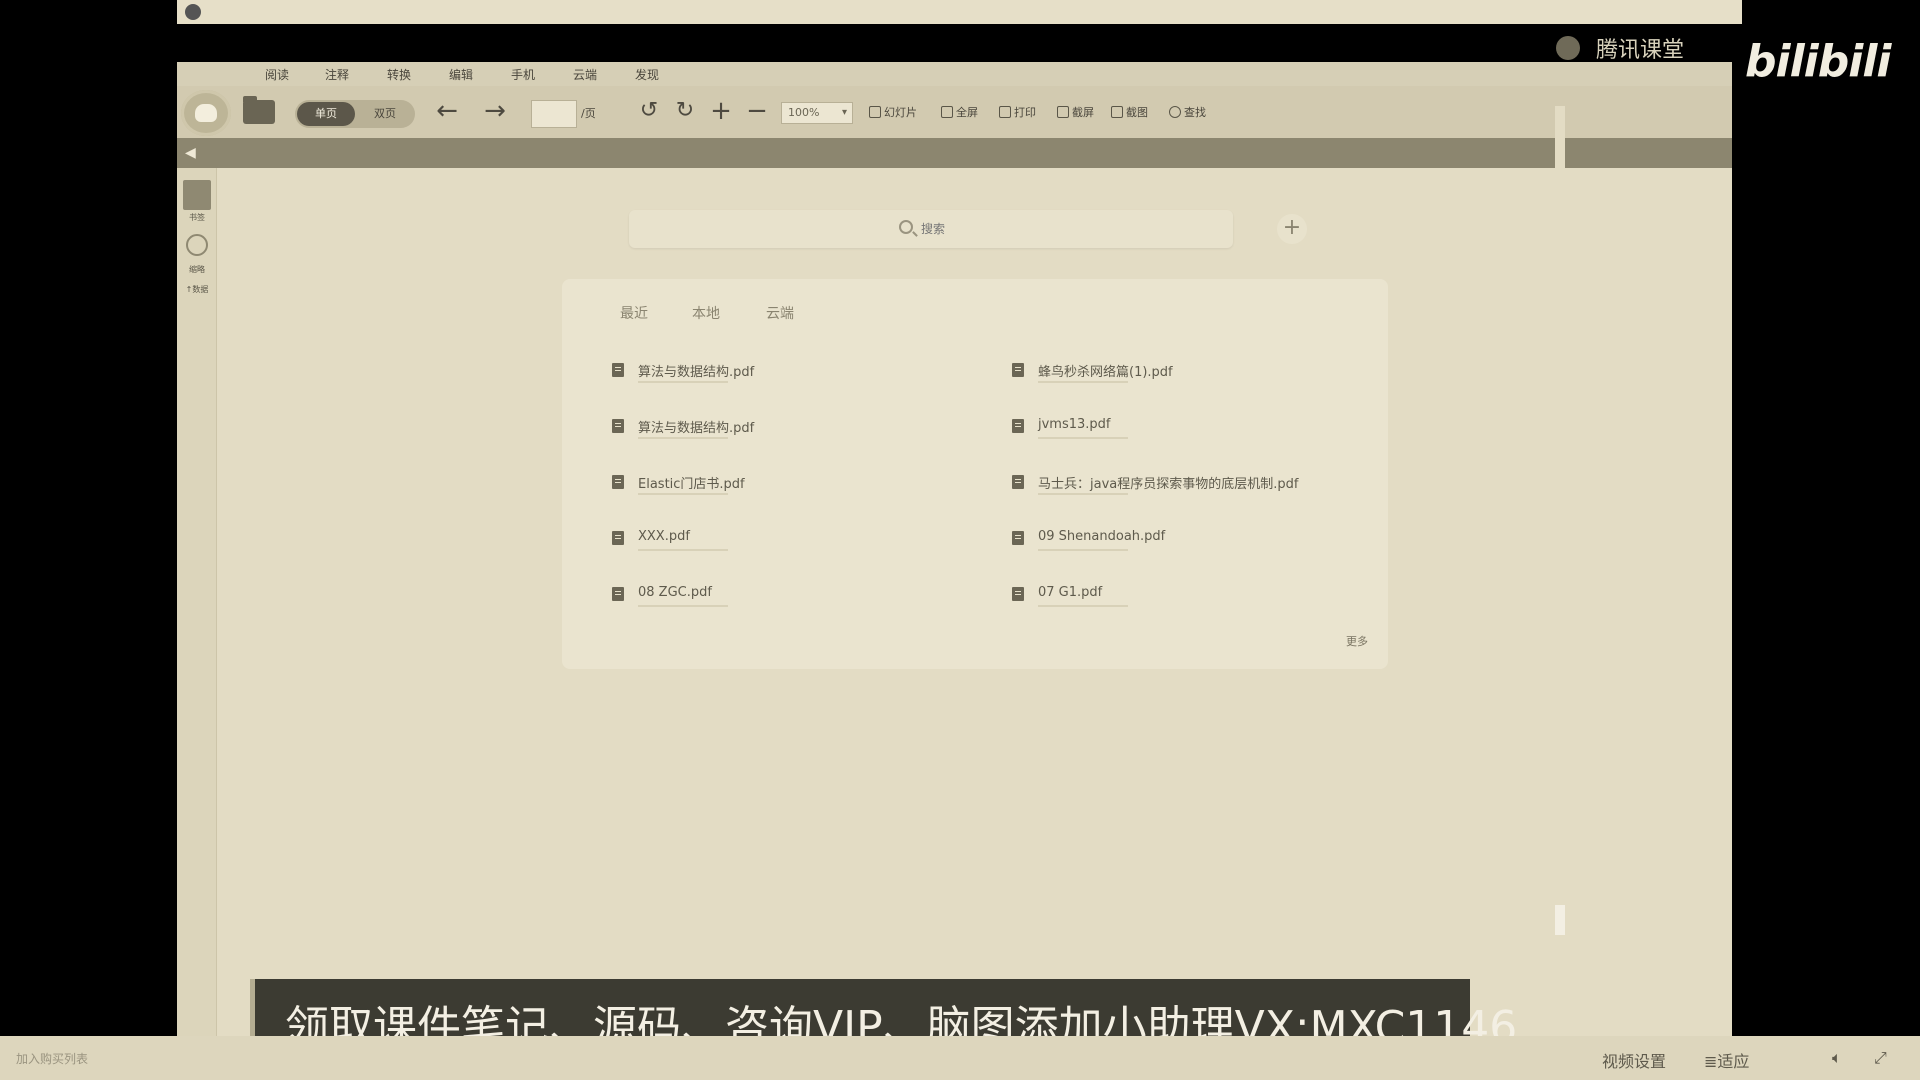 The width and height of the screenshot is (1920, 1080). Describe the element at coordinates (554, 114) in the screenshot. I see `page-number-input` at that location.